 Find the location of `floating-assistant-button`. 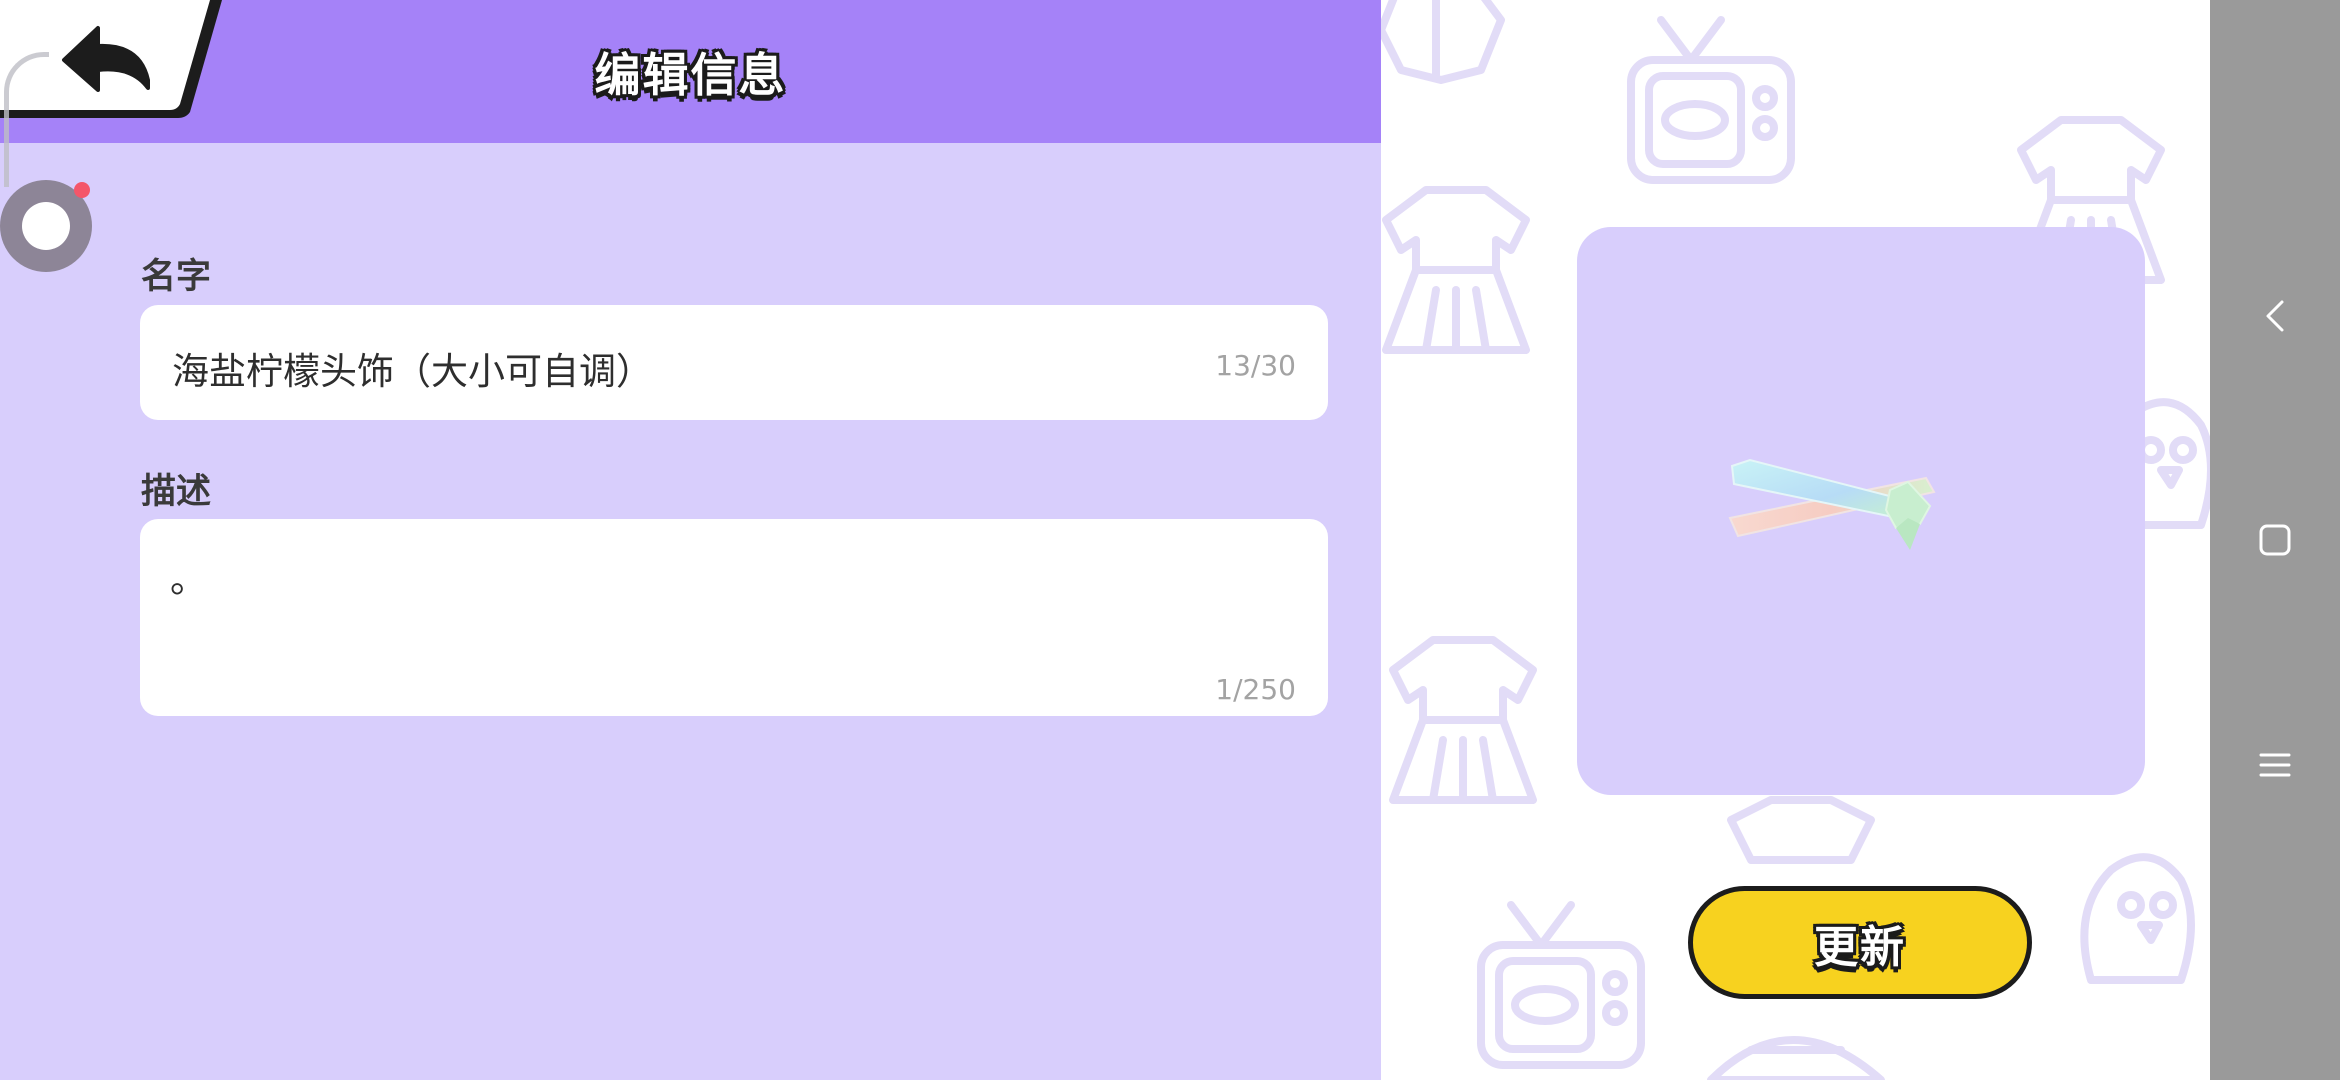

floating-assistant-button is located at coordinates (46, 226).